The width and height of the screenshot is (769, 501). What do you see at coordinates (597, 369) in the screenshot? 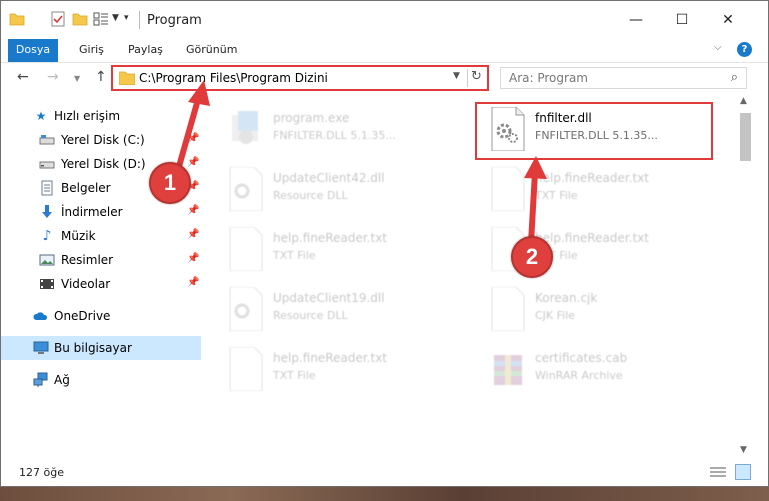
I see `list-item: certificates.cab WinRAR Archive` at bounding box center [597, 369].